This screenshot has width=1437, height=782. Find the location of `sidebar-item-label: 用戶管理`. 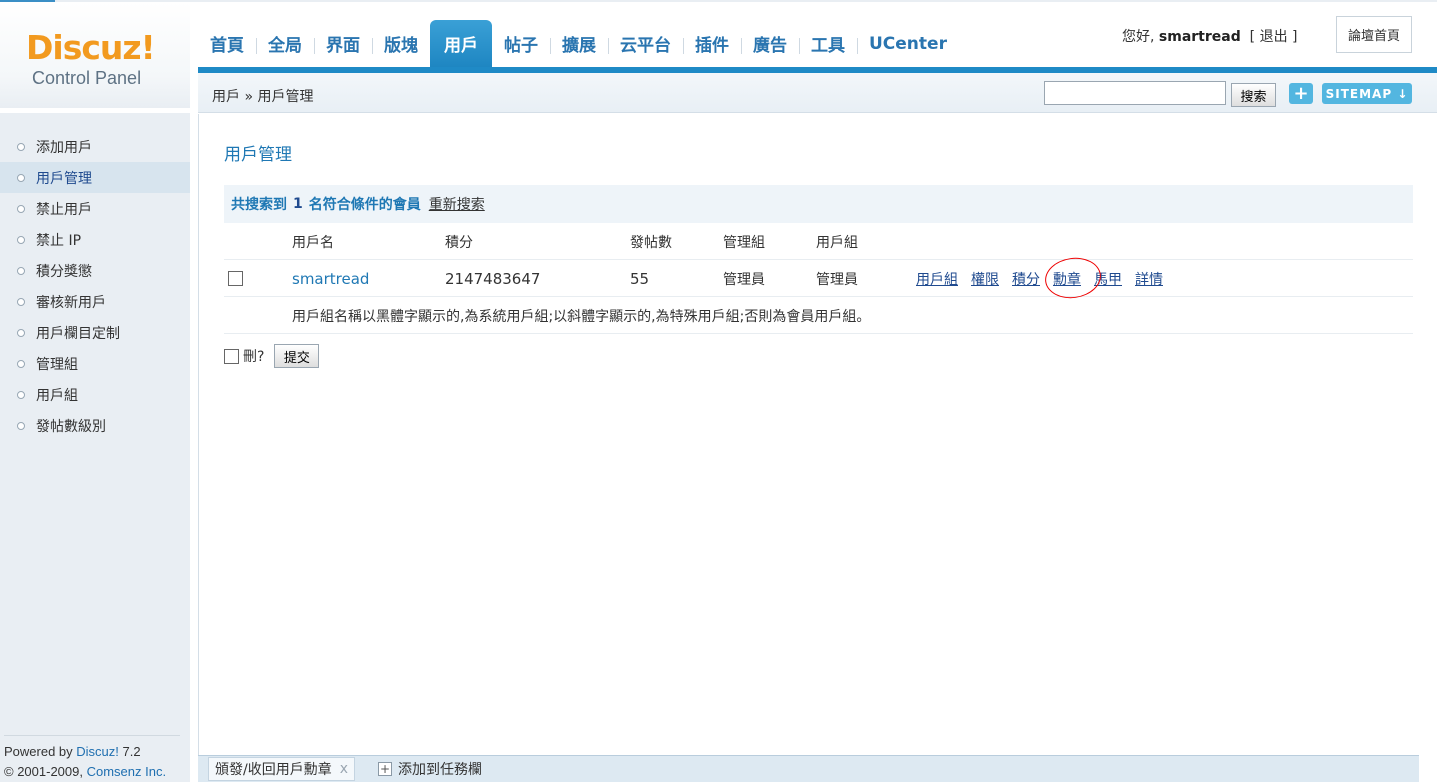

sidebar-item-label: 用戶管理 is located at coordinates (64, 178).